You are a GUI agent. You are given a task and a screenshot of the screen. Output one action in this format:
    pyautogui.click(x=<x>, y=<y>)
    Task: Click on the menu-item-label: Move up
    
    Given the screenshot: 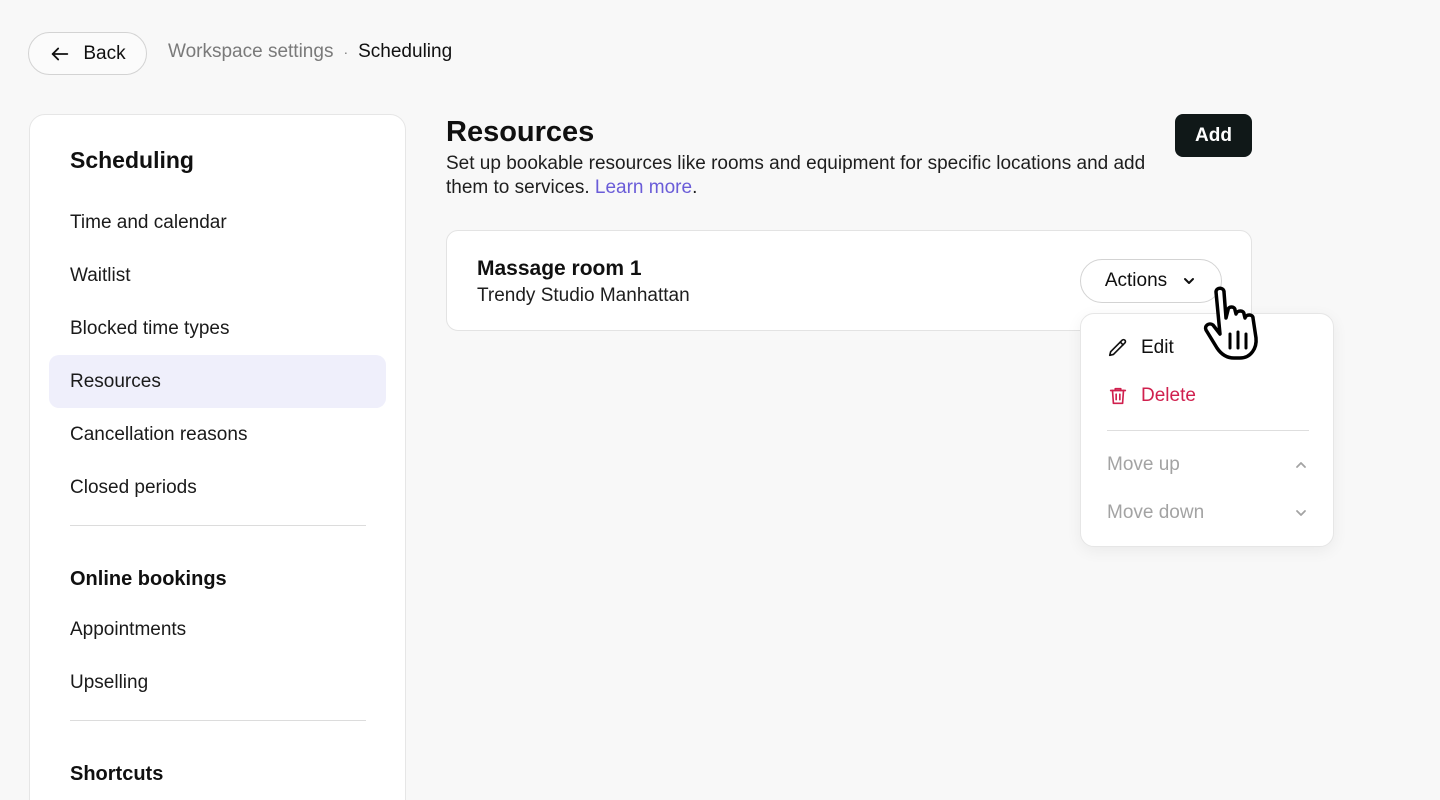 What is the action you would take?
    pyautogui.click(x=1143, y=464)
    